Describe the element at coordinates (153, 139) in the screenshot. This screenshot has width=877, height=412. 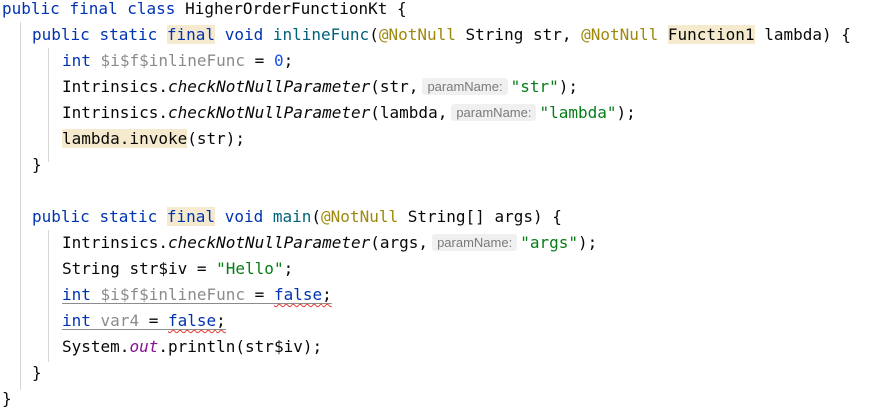
I see `code-line-6: lambda.invoke(str);` at that location.